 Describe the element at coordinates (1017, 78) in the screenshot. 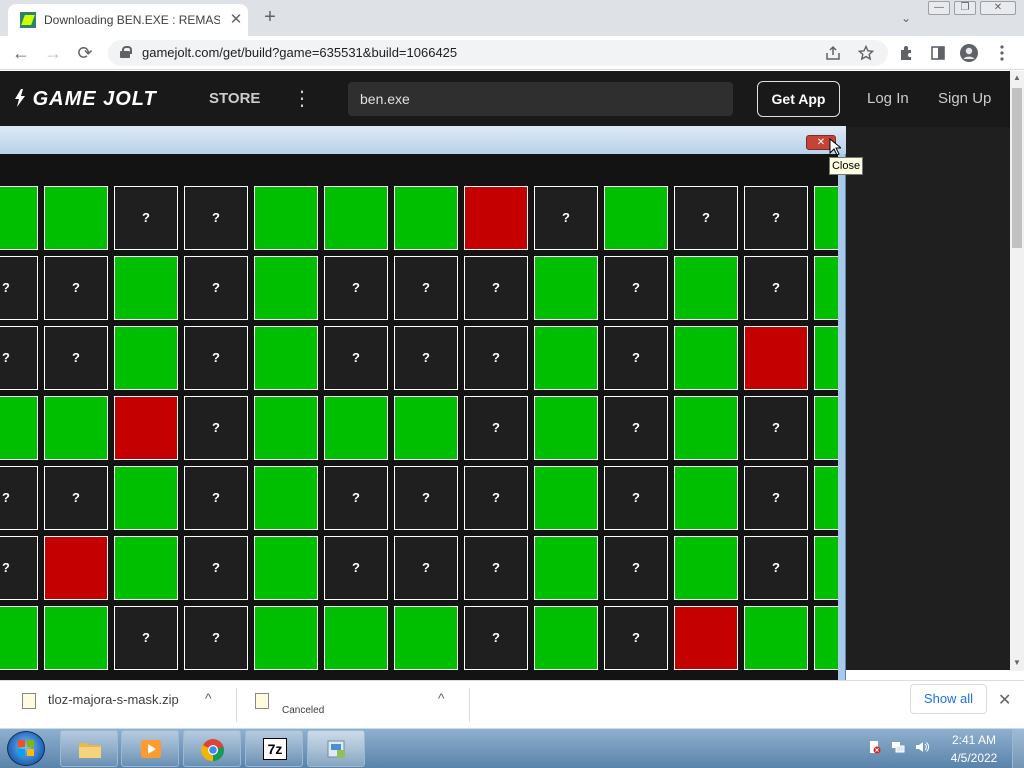

I see `scroll-up-arrow-icon: ▲` at that location.